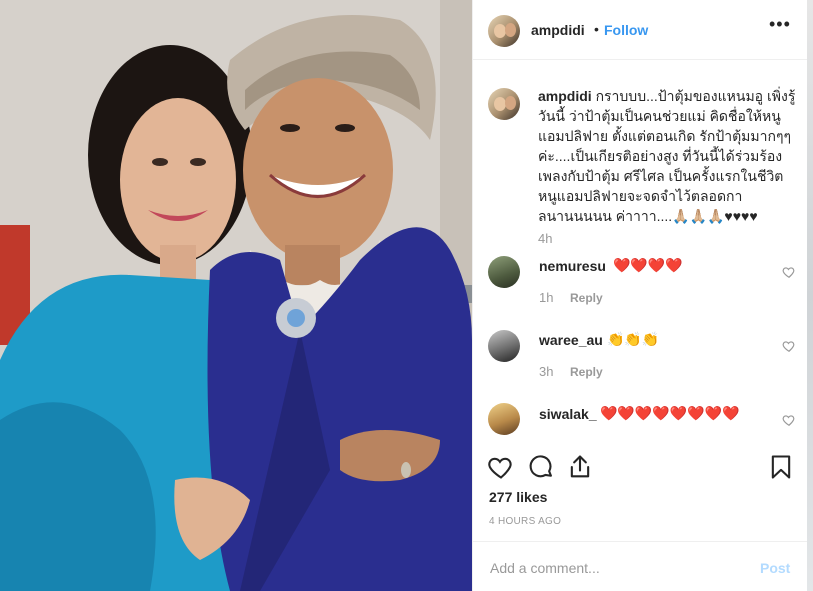 The height and width of the screenshot is (591, 813). Describe the element at coordinates (558, 30) in the screenshot. I see `author-username: ampdidi` at that location.